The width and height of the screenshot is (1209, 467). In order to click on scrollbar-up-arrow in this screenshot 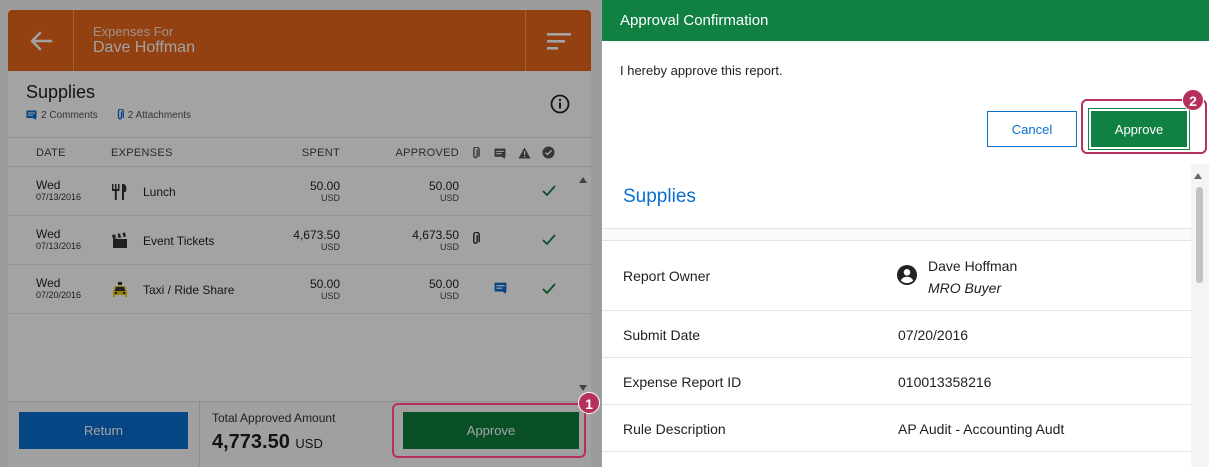, I will do `click(1198, 176)`.